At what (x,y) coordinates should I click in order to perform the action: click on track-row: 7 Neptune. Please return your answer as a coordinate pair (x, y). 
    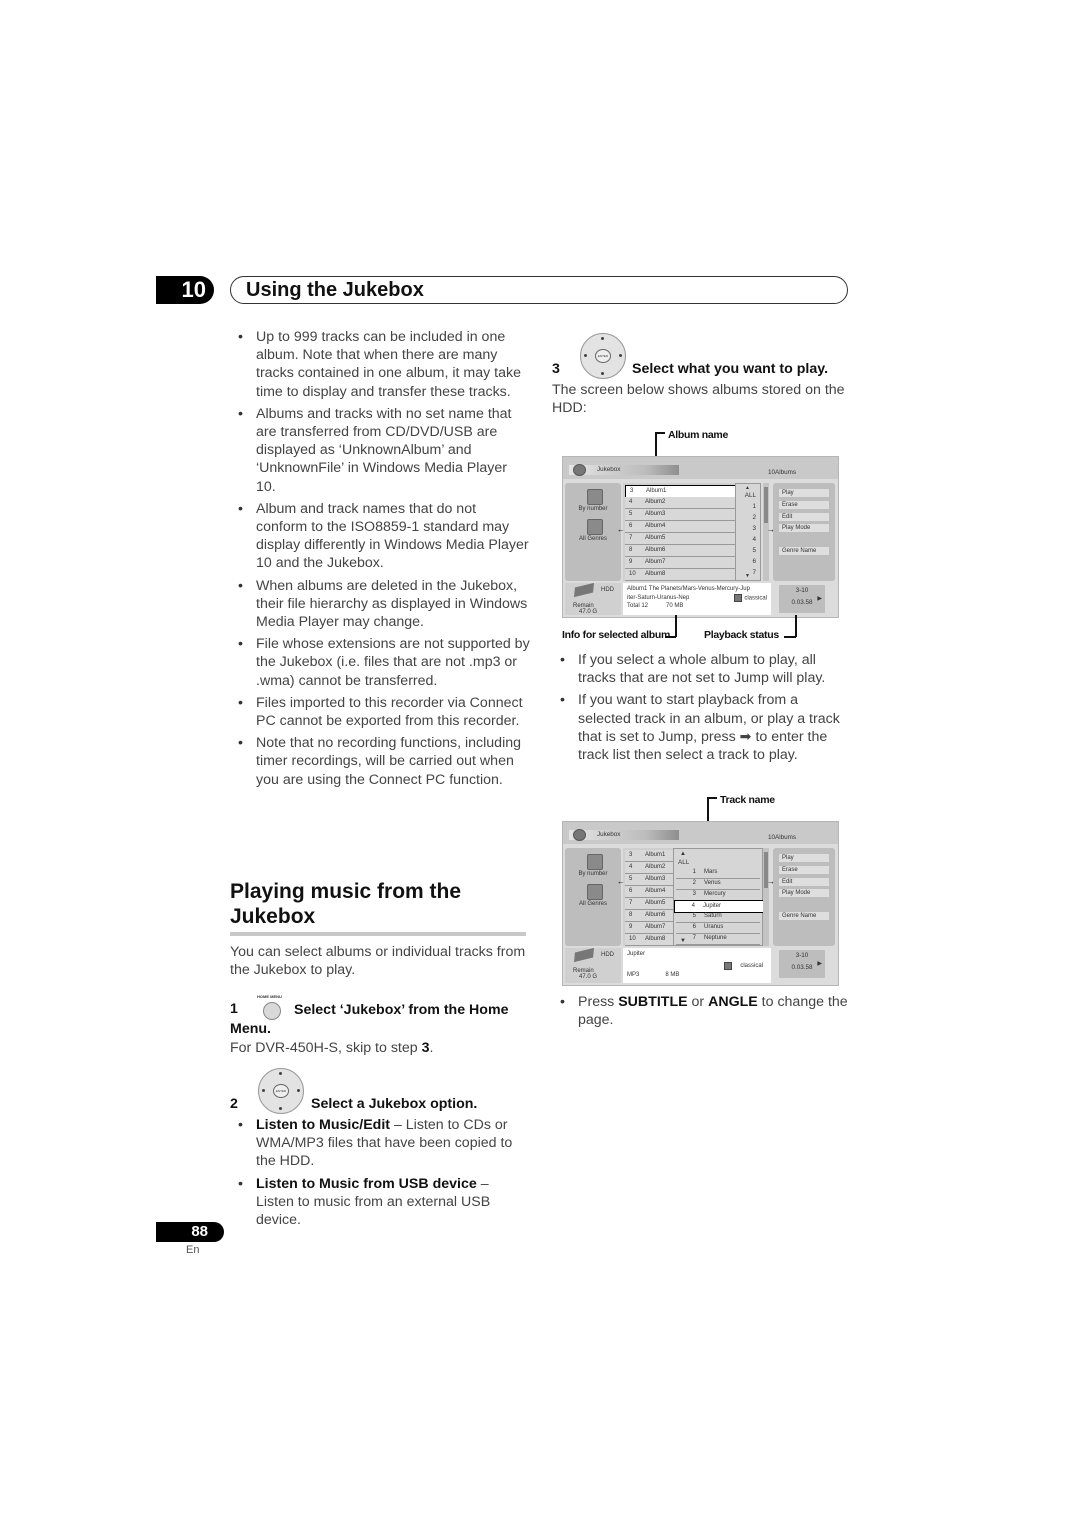
    Looking at the image, I should click on (718, 939).